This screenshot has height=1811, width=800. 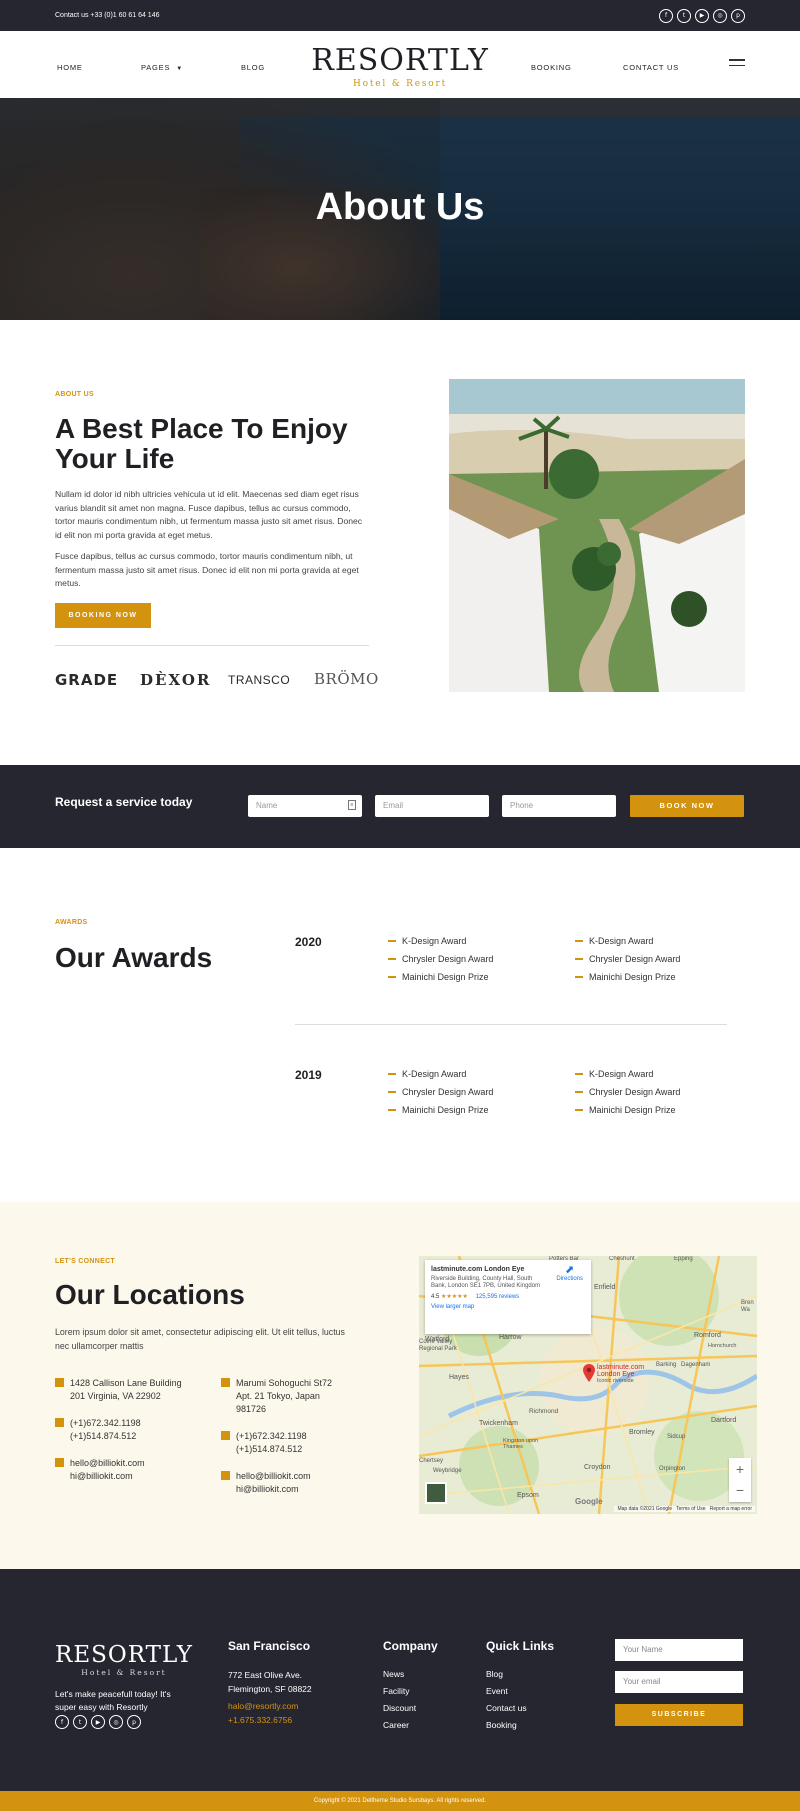 What do you see at coordinates (672, 1469) in the screenshot?
I see `map-label: Orpington` at bounding box center [672, 1469].